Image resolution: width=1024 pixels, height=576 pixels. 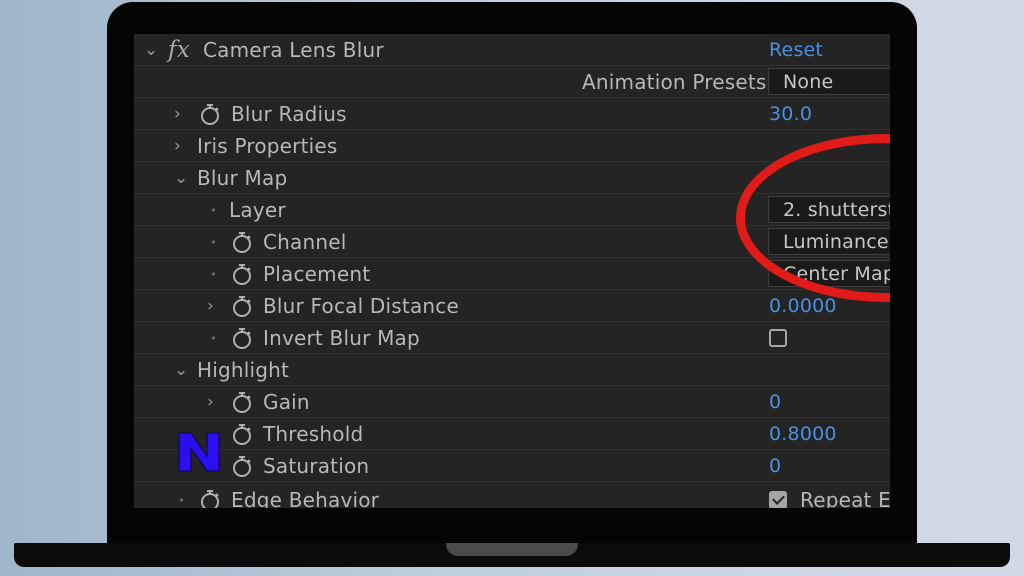 I want to click on placement-value: Center Map, so click(x=836, y=273).